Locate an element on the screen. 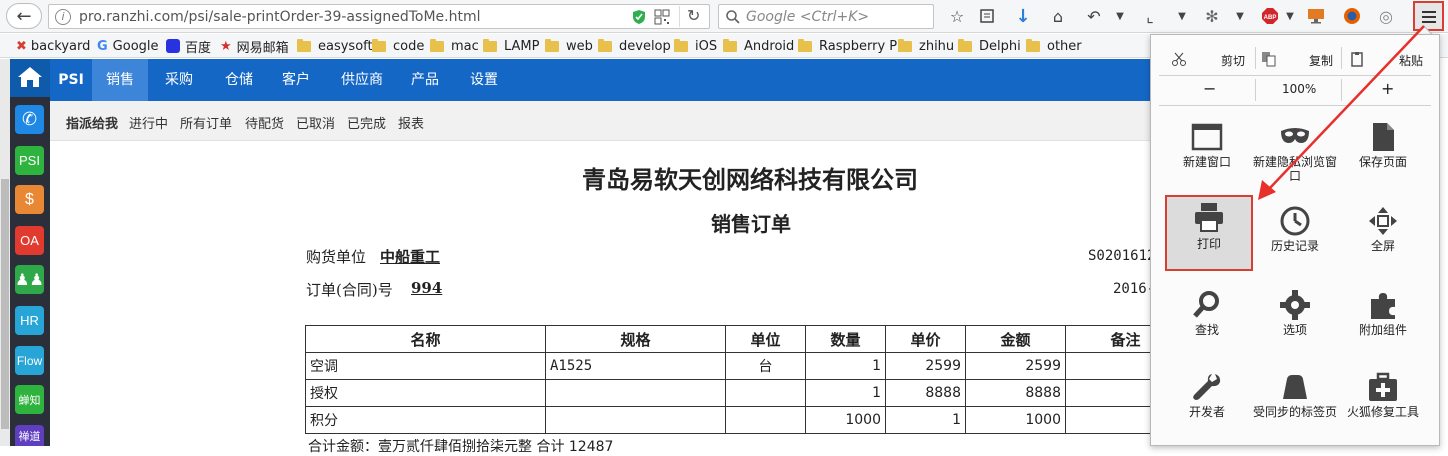 The height and width of the screenshot is (456, 1448). crm-app-button: ♟♟ is located at coordinates (29, 279).